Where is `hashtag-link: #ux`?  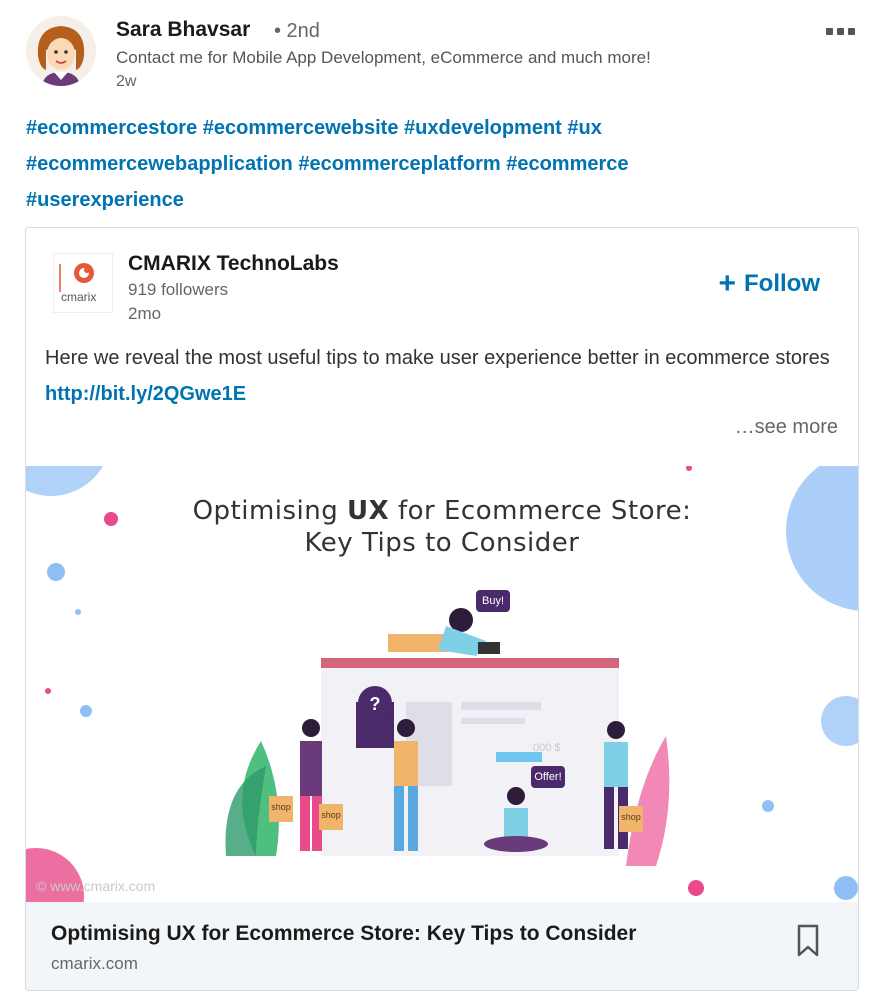 hashtag-link: #ux is located at coordinates (584, 128).